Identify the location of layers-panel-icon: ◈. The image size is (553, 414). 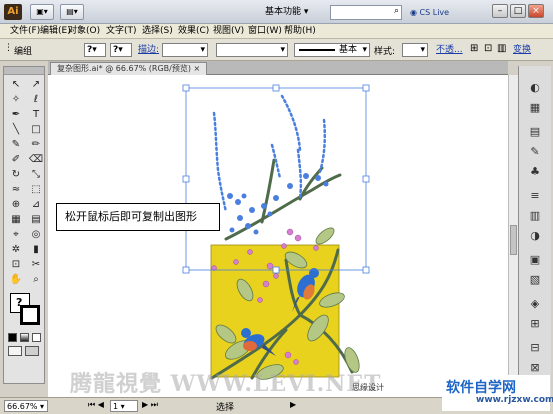
(535, 304).